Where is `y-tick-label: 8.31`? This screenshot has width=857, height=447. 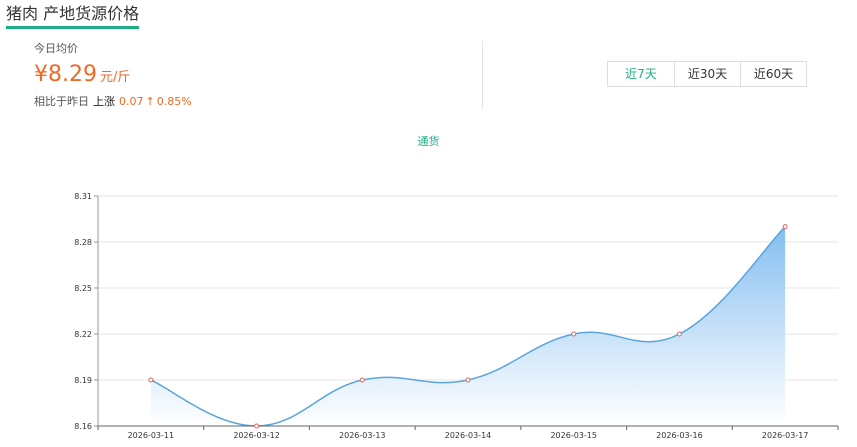 y-tick-label: 8.31 is located at coordinates (83, 196).